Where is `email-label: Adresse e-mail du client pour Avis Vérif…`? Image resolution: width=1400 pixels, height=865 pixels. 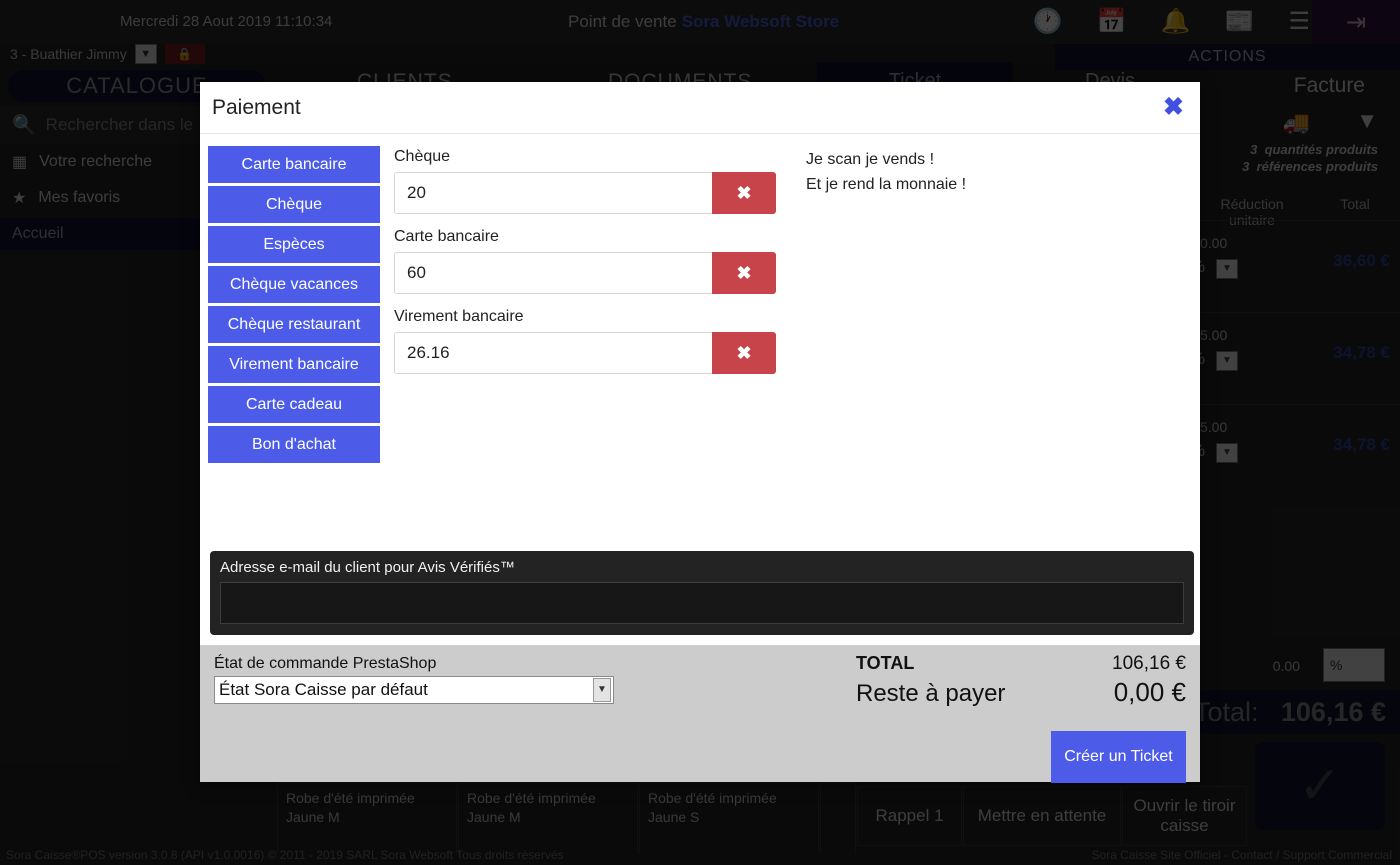
email-label: Adresse e-mail du client pour Avis Vérif… is located at coordinates (367, 567).